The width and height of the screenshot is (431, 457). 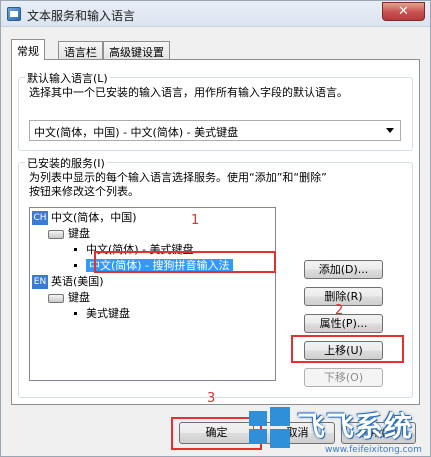 What do you see at coordinates (339, 310) in the screenshot?
I see `annotation-number-2: 2` at bounding box center [339, 310].